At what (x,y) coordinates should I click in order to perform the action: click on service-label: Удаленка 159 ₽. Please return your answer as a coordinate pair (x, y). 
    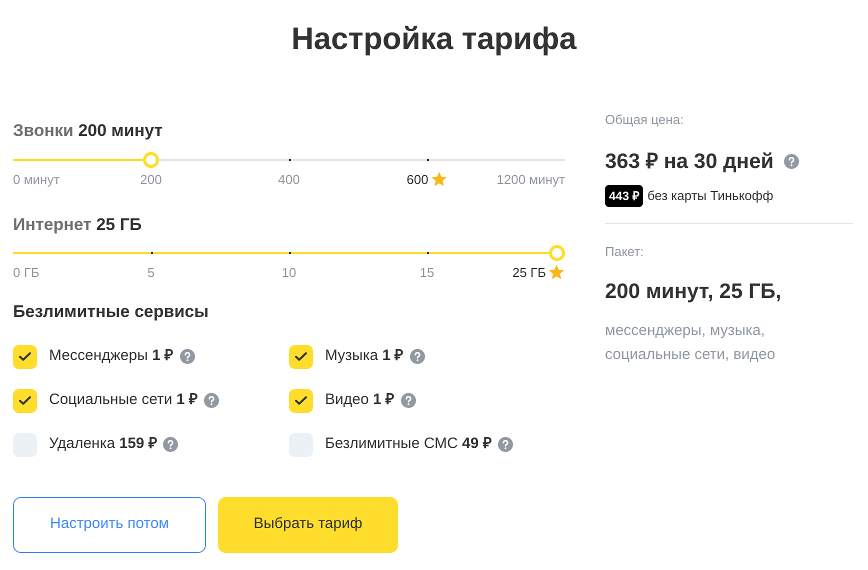
    Looking at the image, I should click on (103, 444).